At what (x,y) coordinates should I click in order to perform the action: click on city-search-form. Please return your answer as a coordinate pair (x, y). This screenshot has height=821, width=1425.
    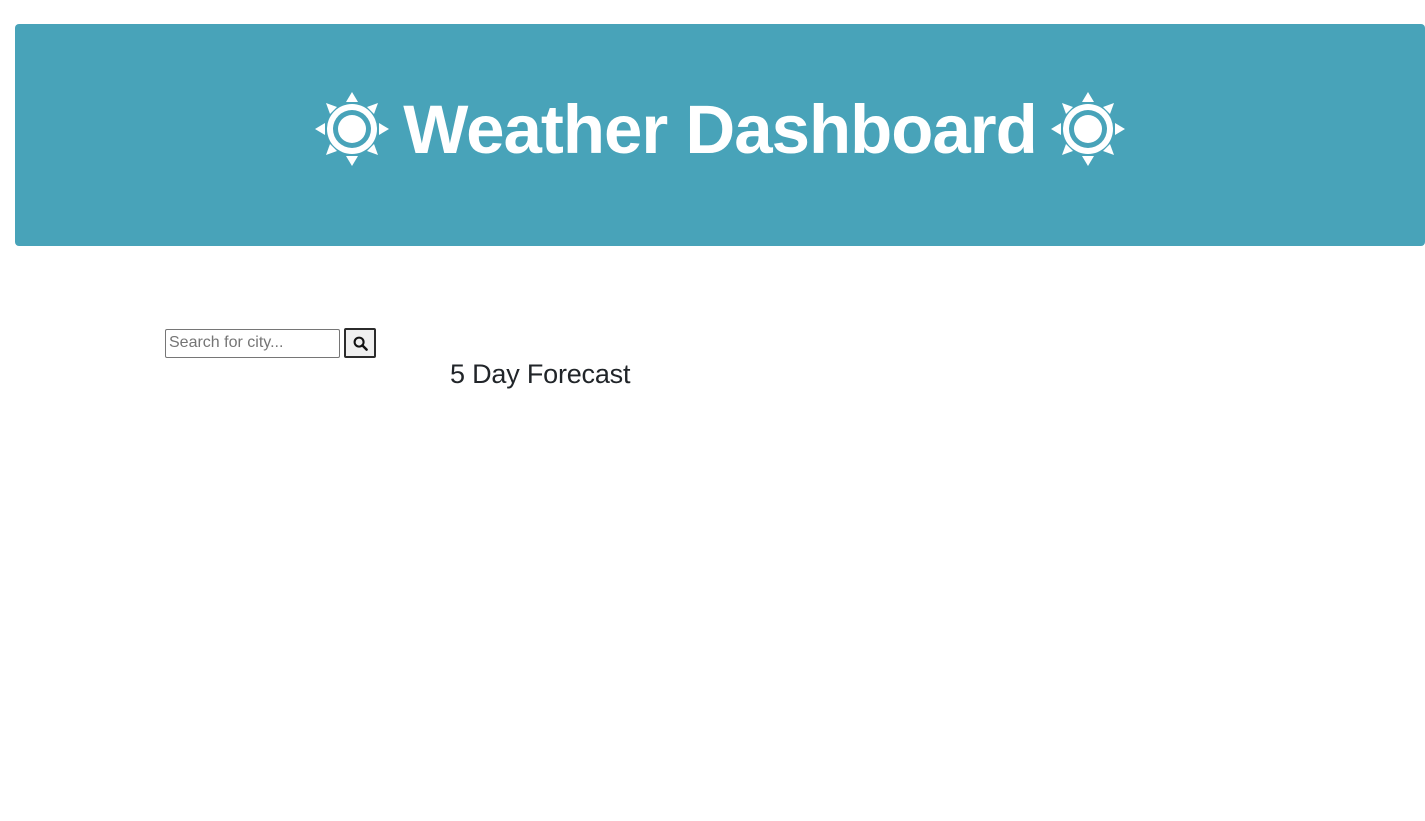
    Looking at the image, I should click on (270, 343).